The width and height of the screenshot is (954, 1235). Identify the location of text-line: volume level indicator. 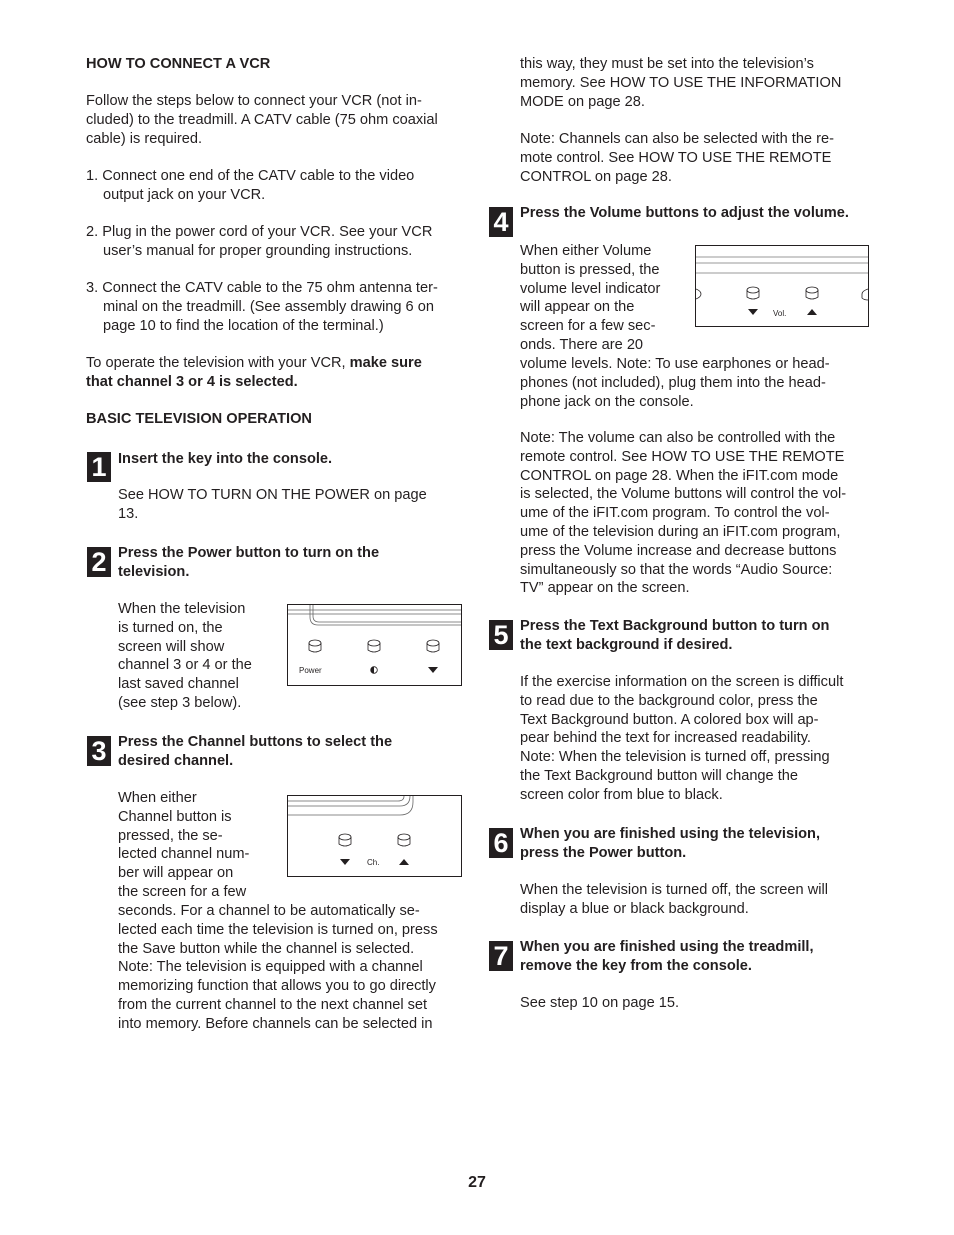
(590, 288).